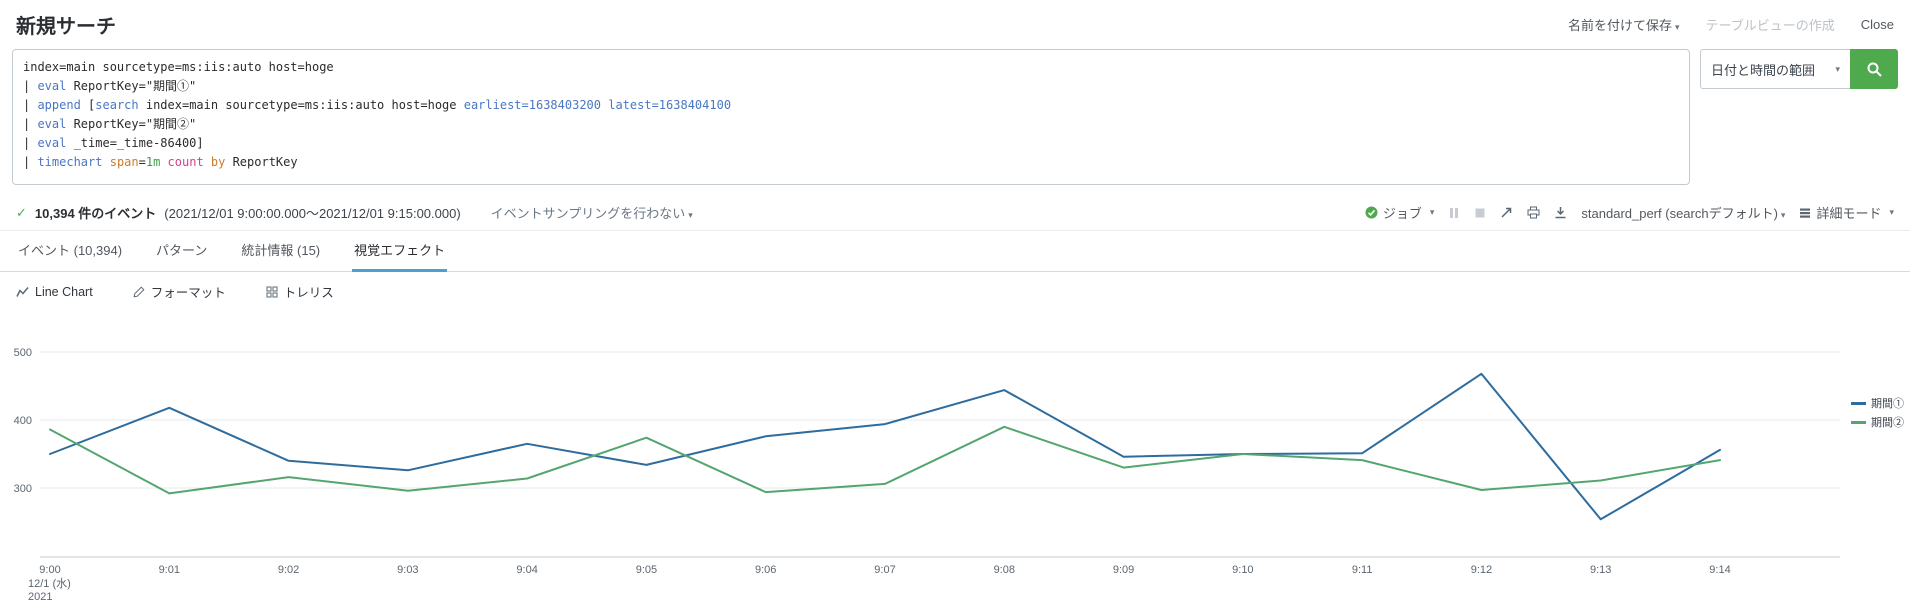 The width and height of the screenshot is (1910, 611). What do you see at coordinates (592, 212) in the screenshot?
I see `event-sampling-dropdown: イベントサンプリングを行わない ▾` at bounding box center [592, 212].